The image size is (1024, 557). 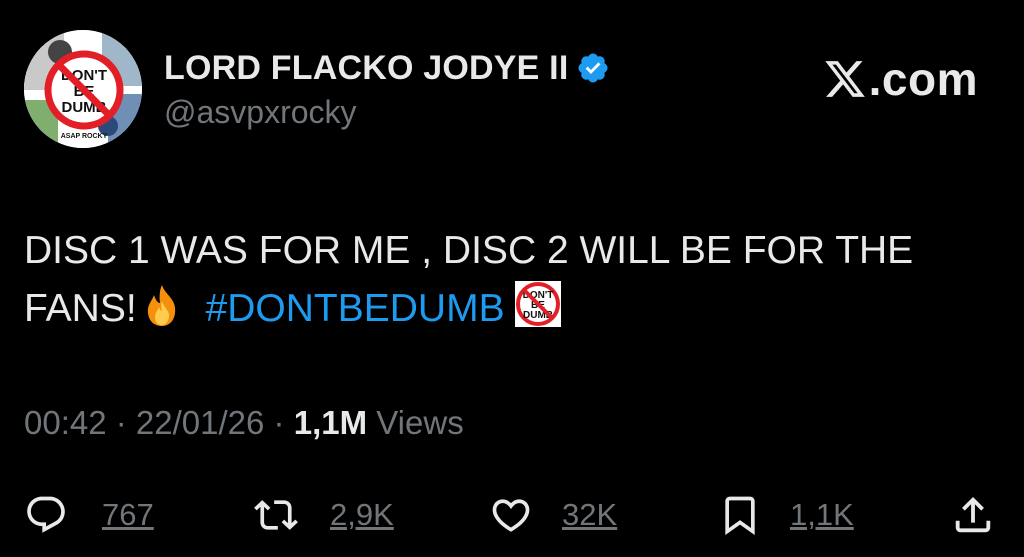 I want to click on repost-button: 2,9K, so click(x=323, y=515).